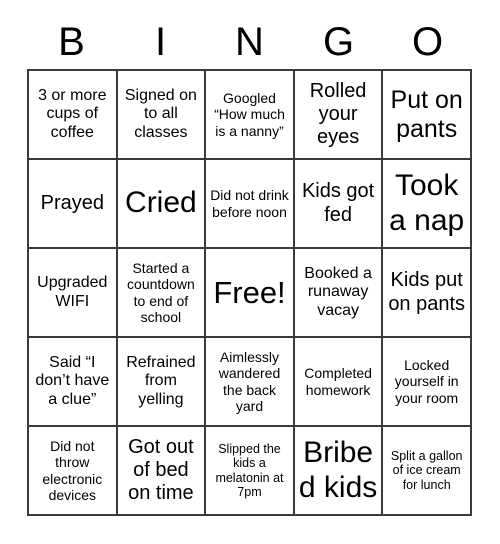 The width and height of the screenshot is (500, 544). I want to click on bingo-cell-i1: Signed on to all classes, so click(162, 115).